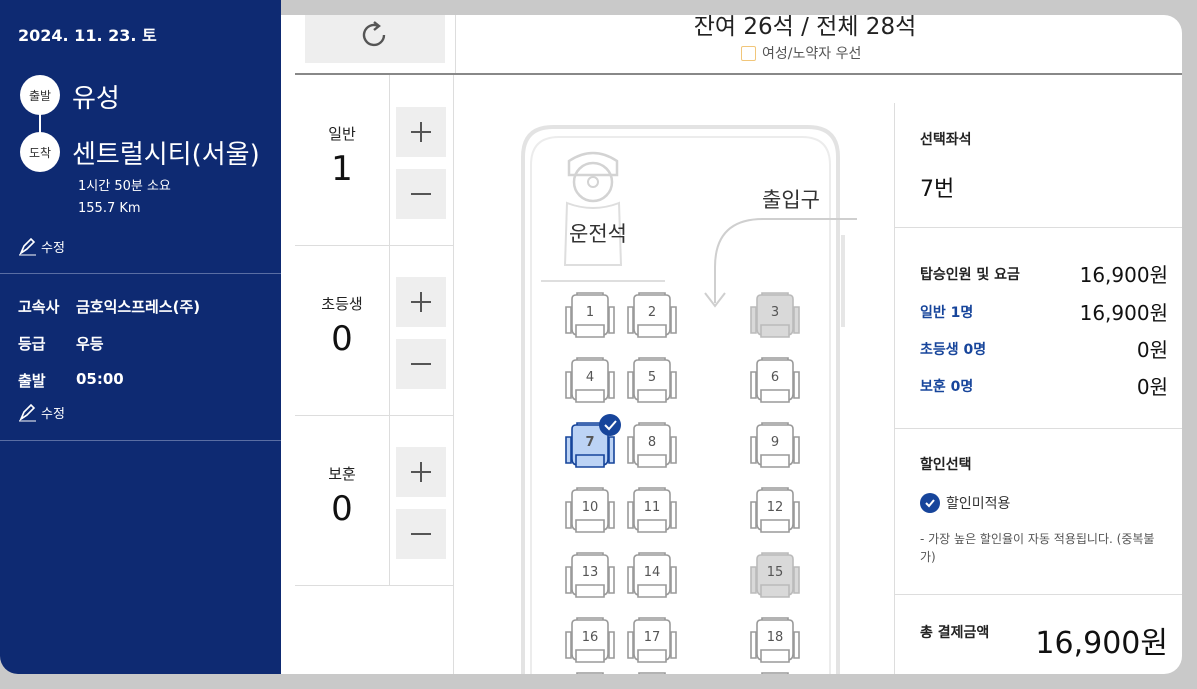  What do you see at coordinates (937, 189) in the screenshot?
I see `selected-seat-value: 7번` at bounding box center [937, 189].